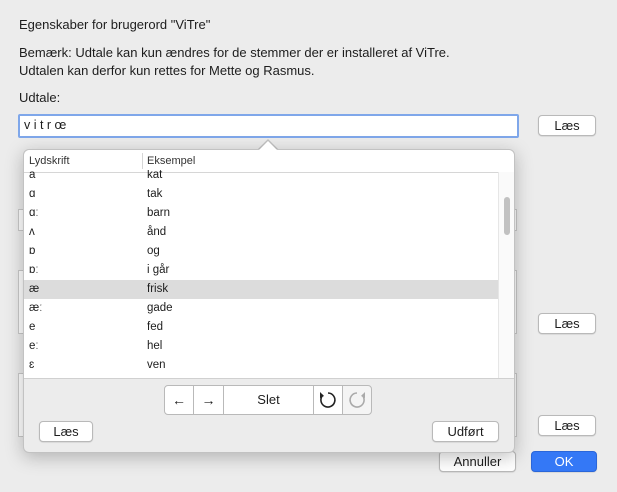  I want to click on phonetic-symbol: a, so click(32, 175).